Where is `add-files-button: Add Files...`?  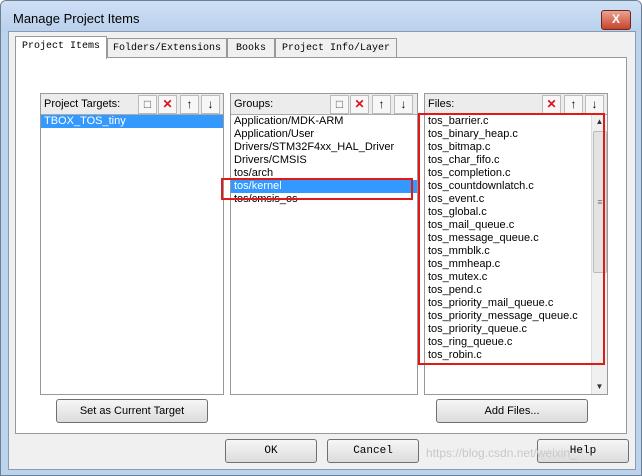
add-files-button: Add Files... is located at coordinates (512, 411).